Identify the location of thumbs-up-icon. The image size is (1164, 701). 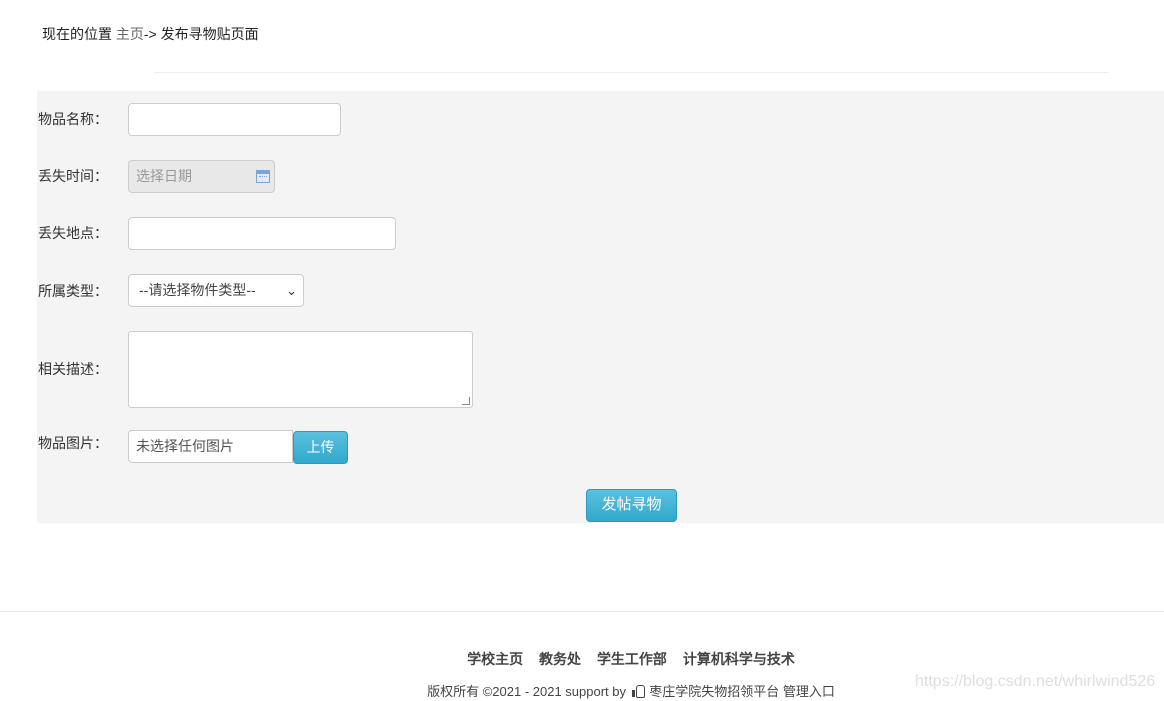
(638, 691).